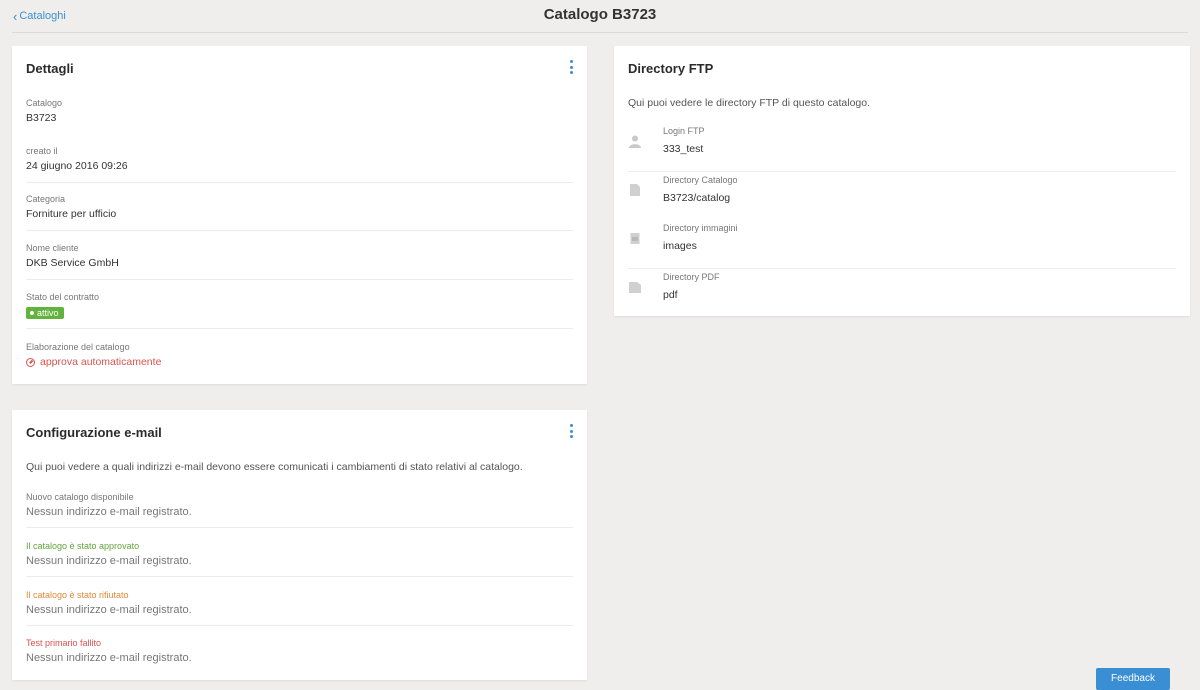  Describe the element at coordinates (635, 190) in the screenshot. I see `document-icon` at that location.